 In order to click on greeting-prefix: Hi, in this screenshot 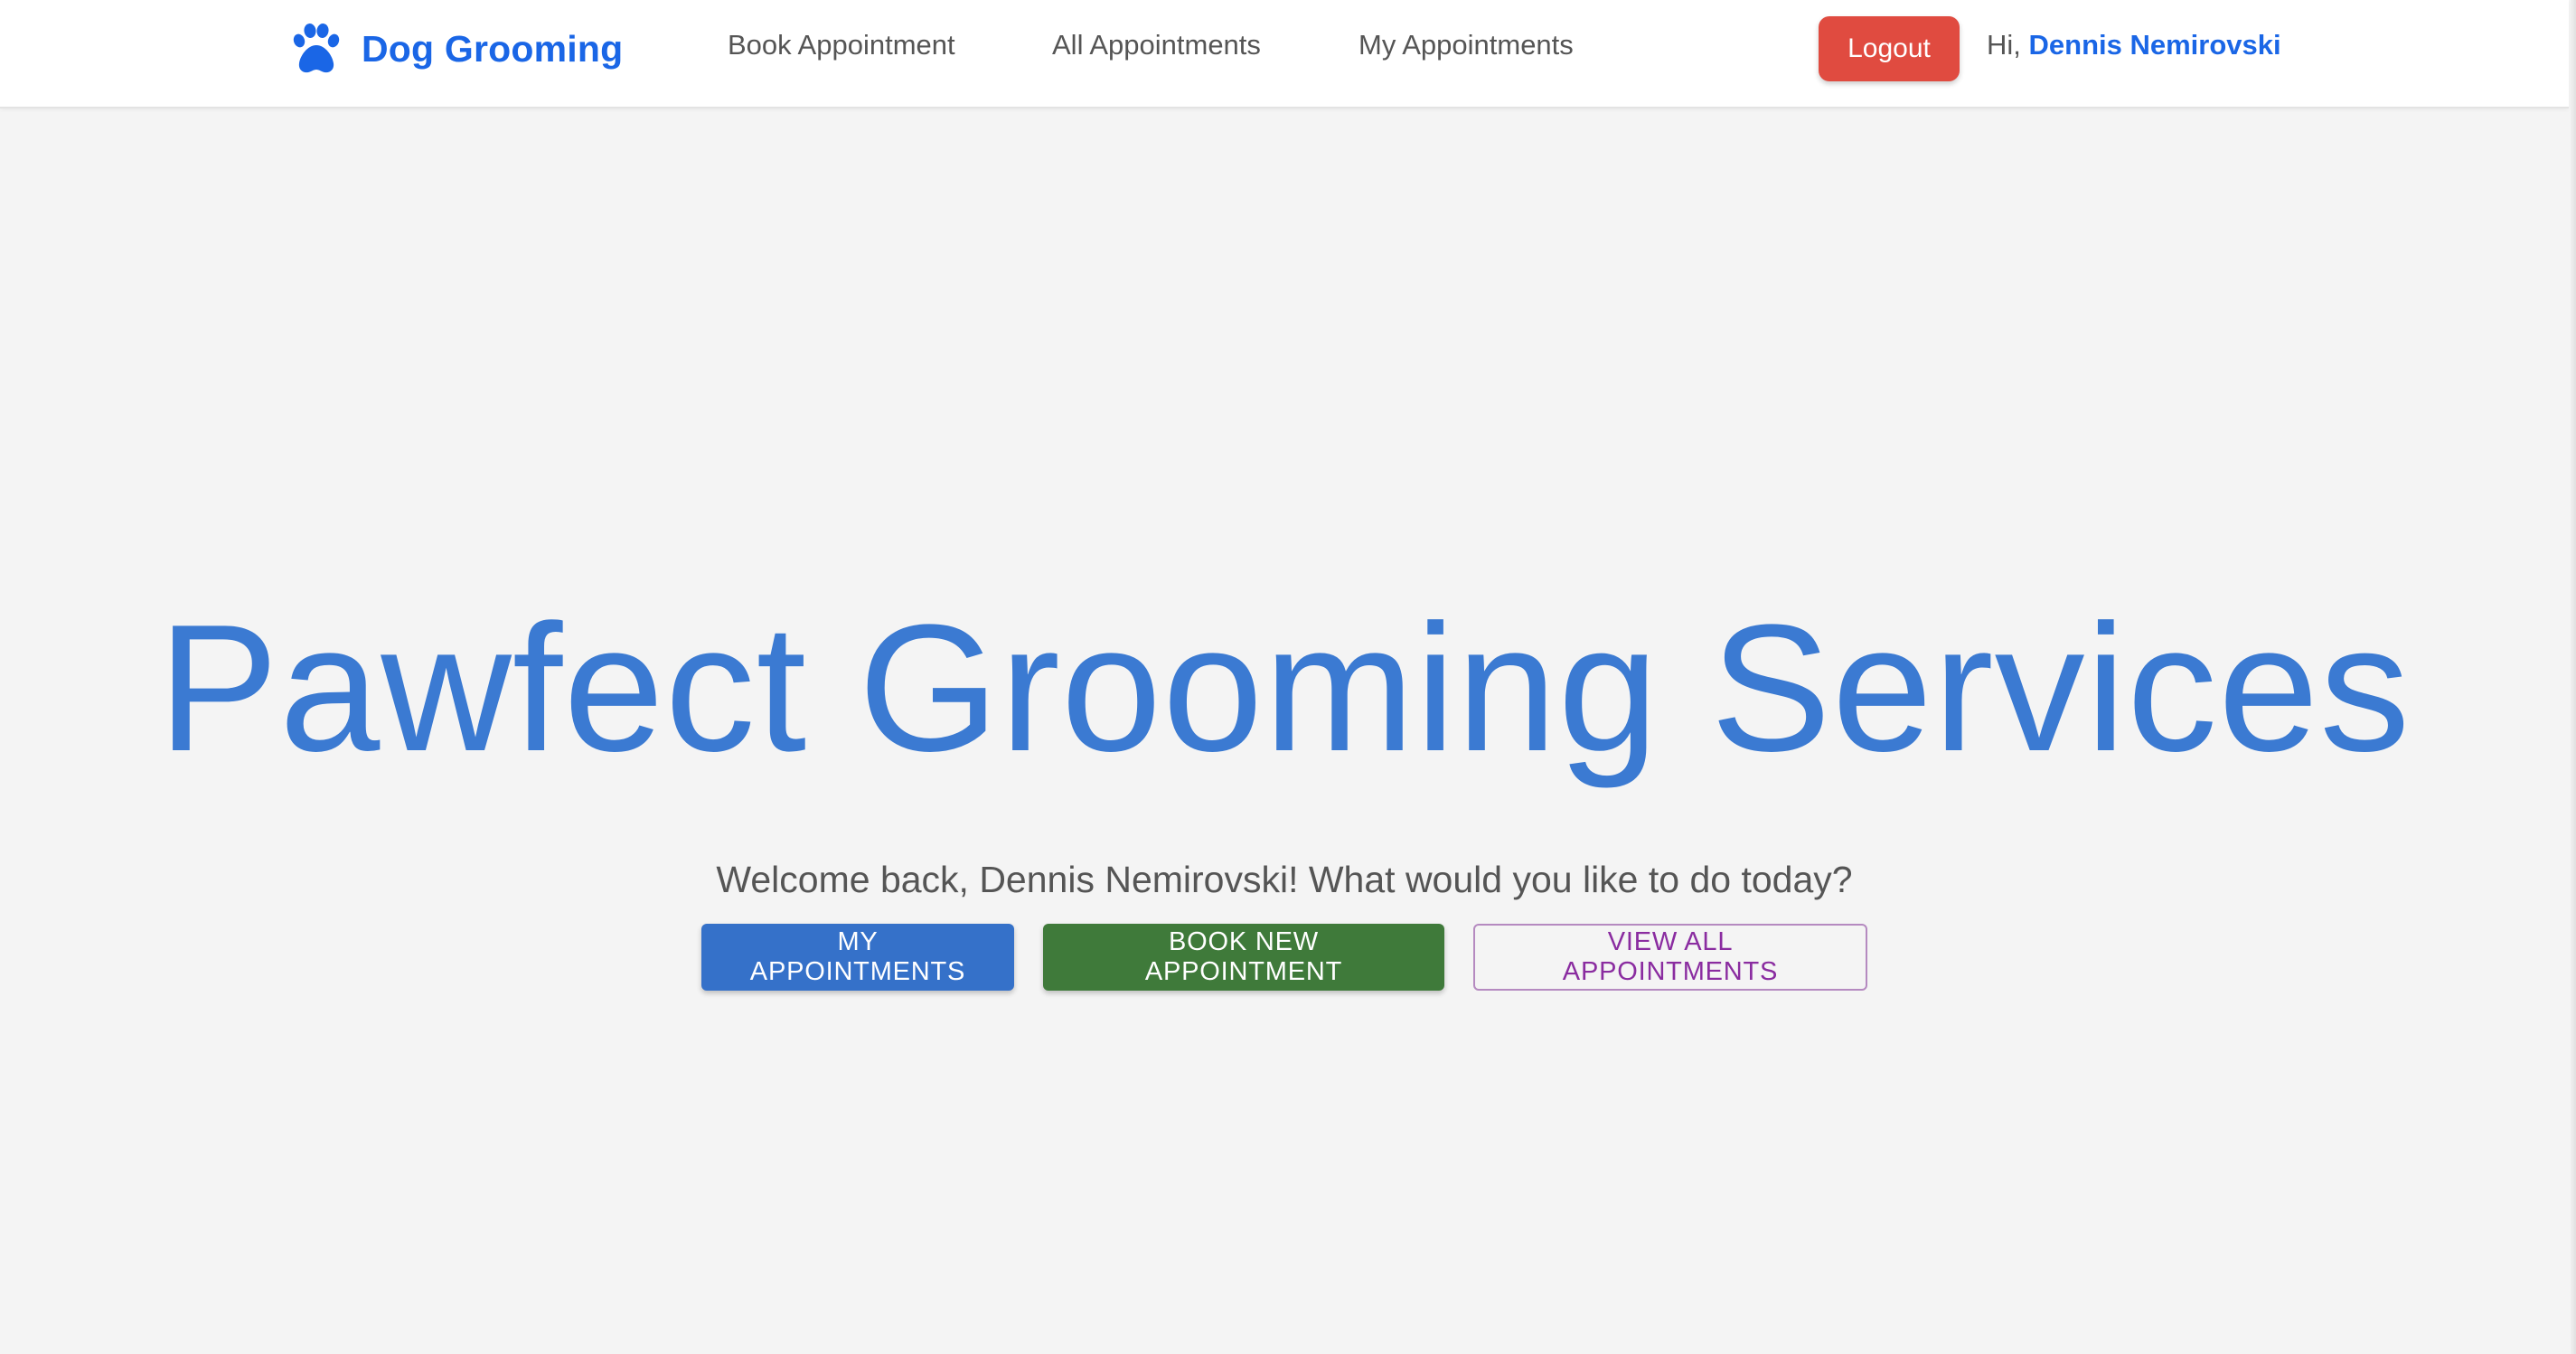, I will do `click(2004, 45)`.